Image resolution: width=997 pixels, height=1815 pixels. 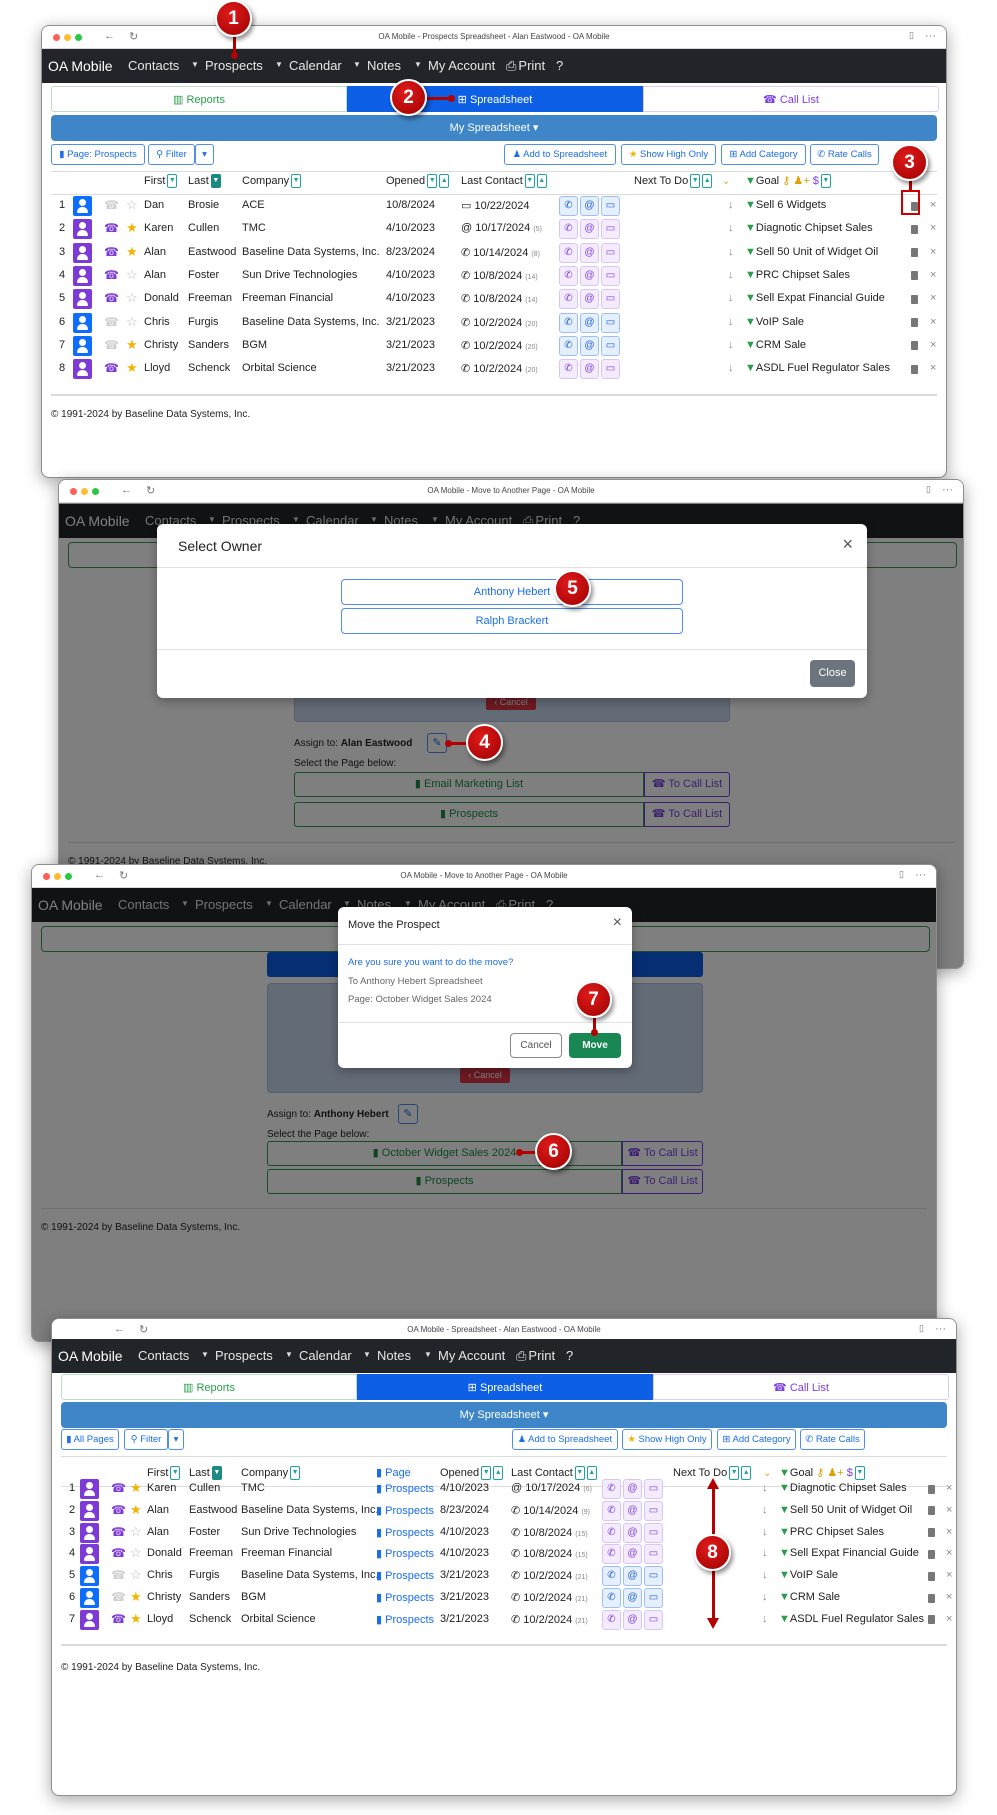 What do you see at coordinates (405, 1619) in the screenshot?
I see `page-link: ▮ Prospects` at bounding box center [405, 1619].